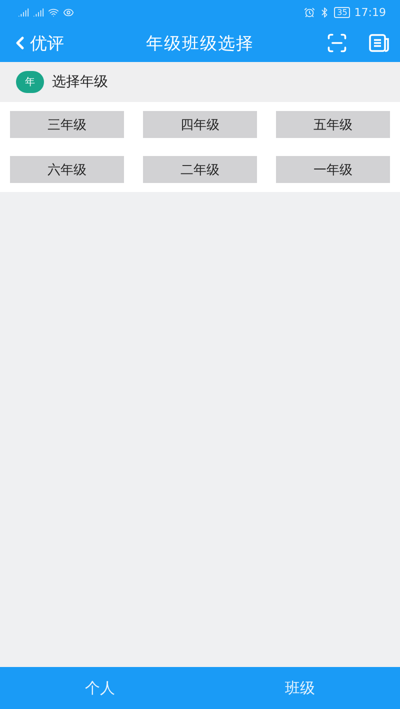 This screenshot has height=709, width=400. Describe the element at coordinates (333, 169) in the screenshot. I see `grade-button: 一年级` at that location.